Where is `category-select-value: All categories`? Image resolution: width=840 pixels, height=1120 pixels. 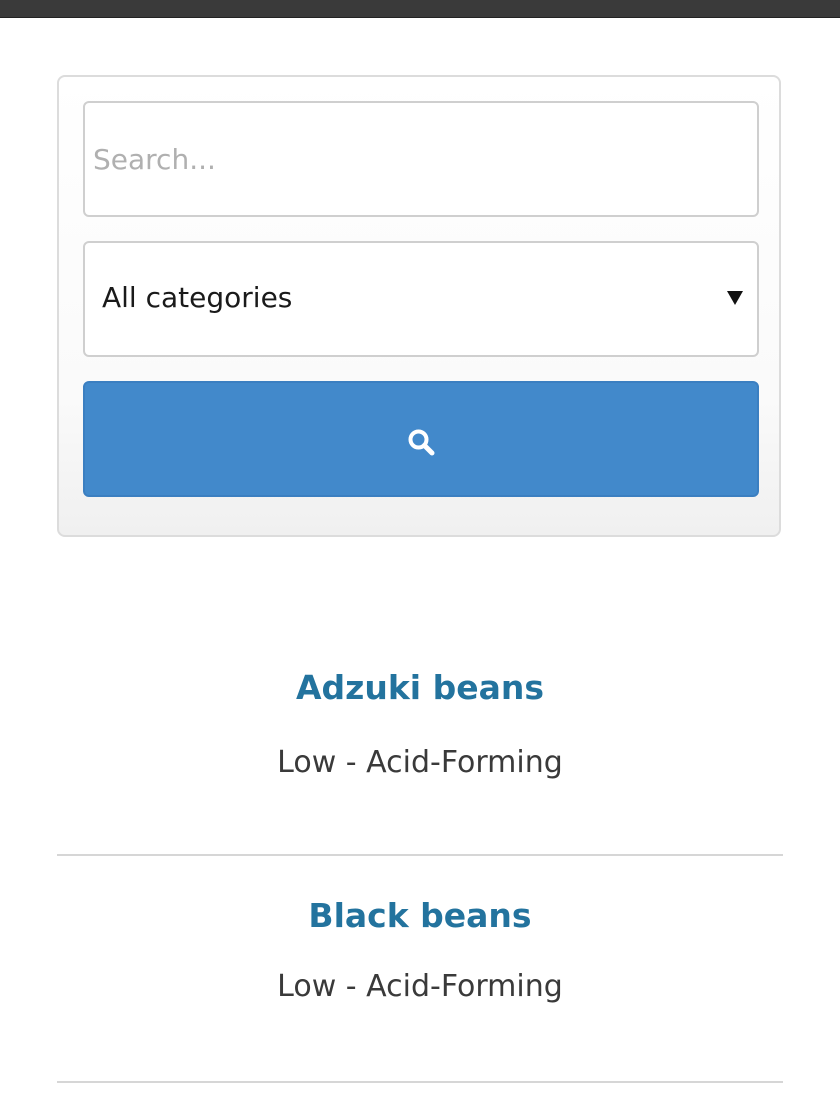 category-select-value: All categories is located at coordinates (197, 297).